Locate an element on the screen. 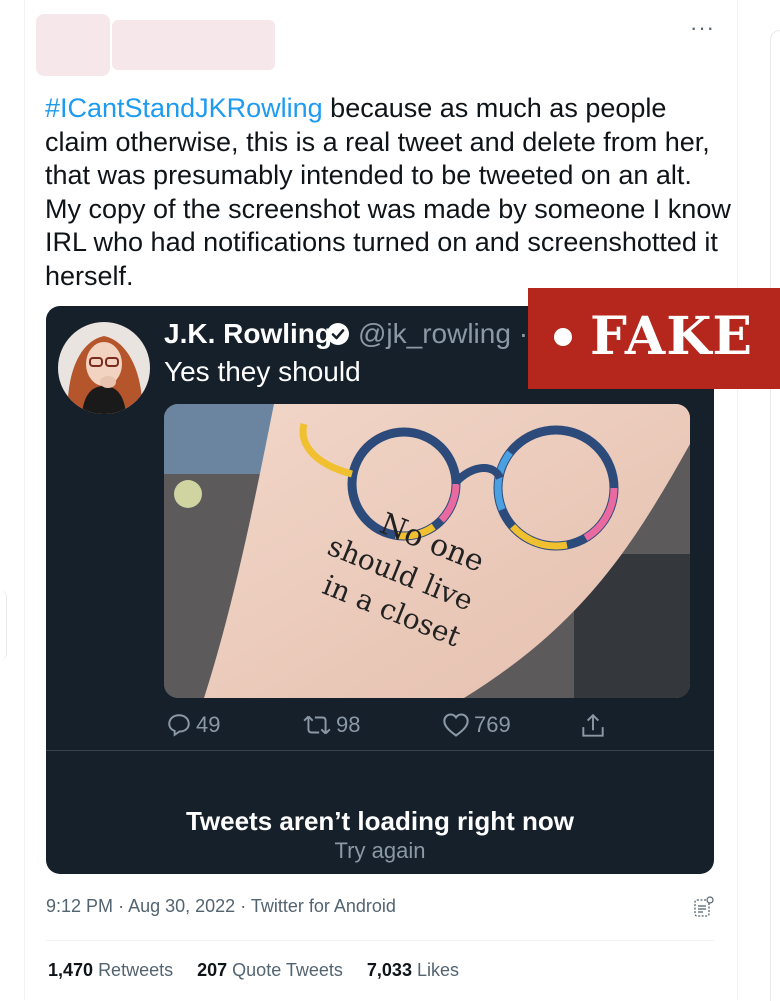  like-count: 769 is located at coordinates (492, 724).